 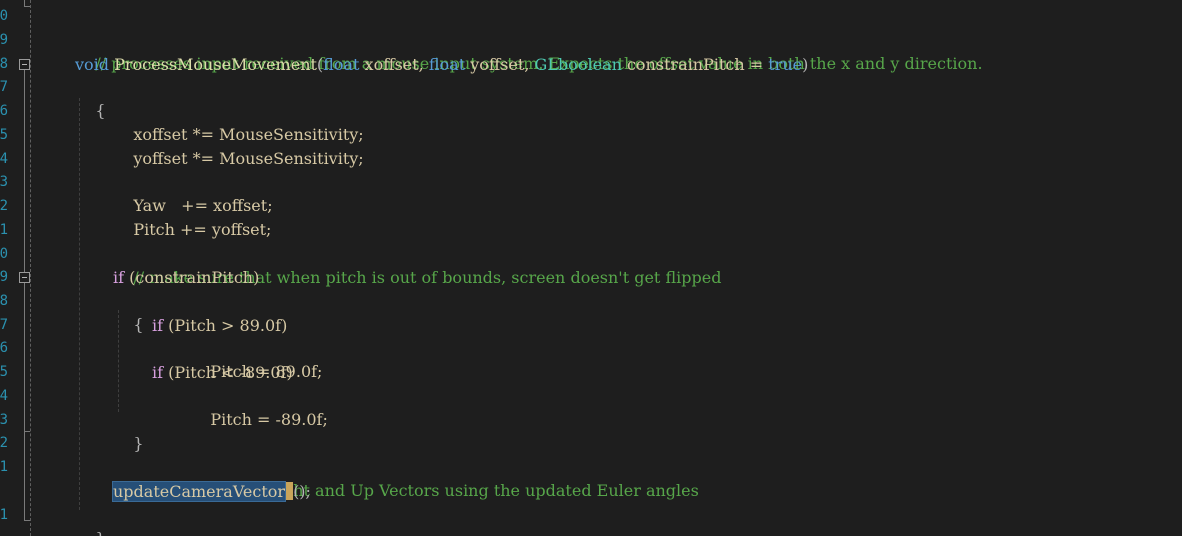 I want to click on code-line: Pitch = 89.0f;, so click(x=256, y=359).